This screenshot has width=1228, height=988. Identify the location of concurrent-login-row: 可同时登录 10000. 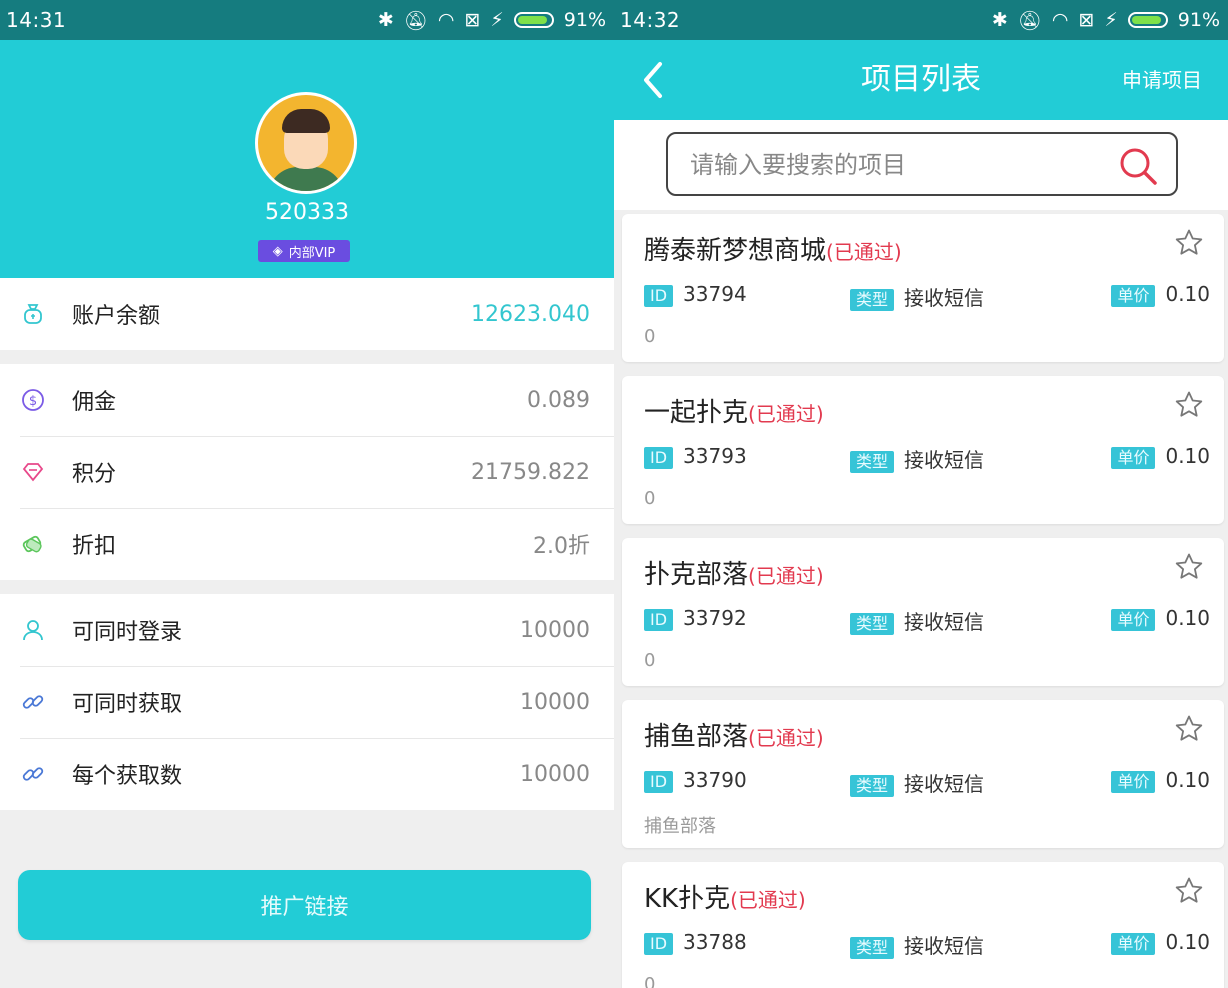
(307, 630).